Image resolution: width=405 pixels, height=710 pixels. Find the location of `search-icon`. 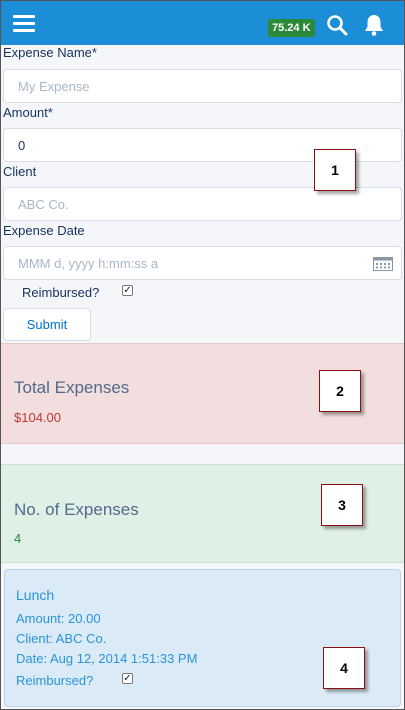

search-icon is located at coordinates (337, 25).